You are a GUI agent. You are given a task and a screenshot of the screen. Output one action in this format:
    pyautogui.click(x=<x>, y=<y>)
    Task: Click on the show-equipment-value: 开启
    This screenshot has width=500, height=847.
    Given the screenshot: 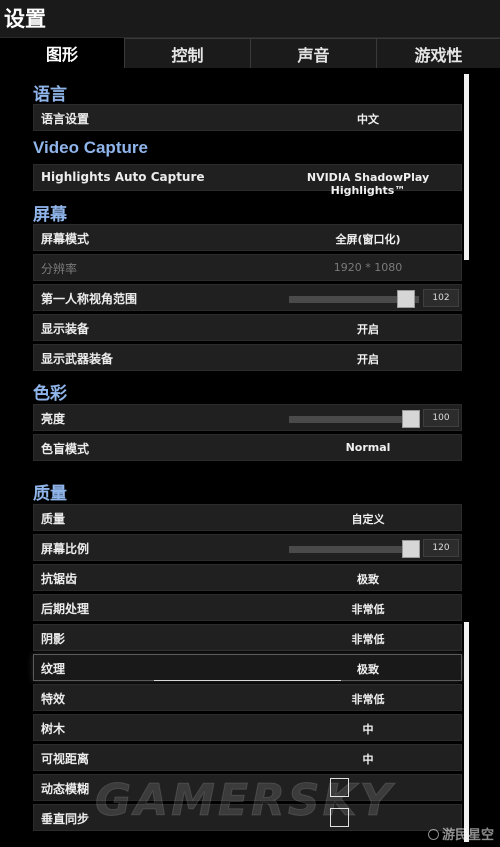 What is the action you would take?
    pyautogui.click(x=368, y=329)
    